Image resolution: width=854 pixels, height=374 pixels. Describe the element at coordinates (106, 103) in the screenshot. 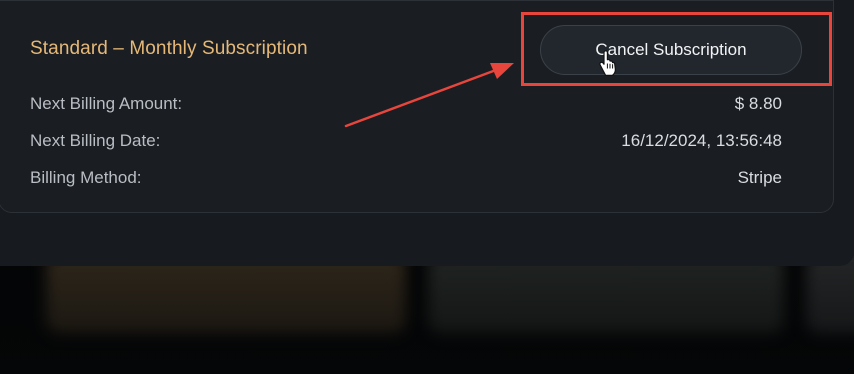

I see `next-billing-amount-label: Next Billing Amount:` at that location.